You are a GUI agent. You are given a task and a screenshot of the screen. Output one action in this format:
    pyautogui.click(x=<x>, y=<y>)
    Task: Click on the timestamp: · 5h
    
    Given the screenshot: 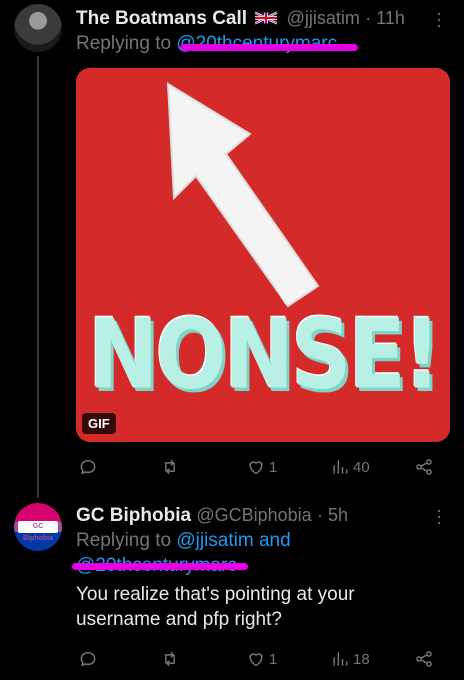 What is the action you would take?
    pyautogui.click(x=332, y=515)
    